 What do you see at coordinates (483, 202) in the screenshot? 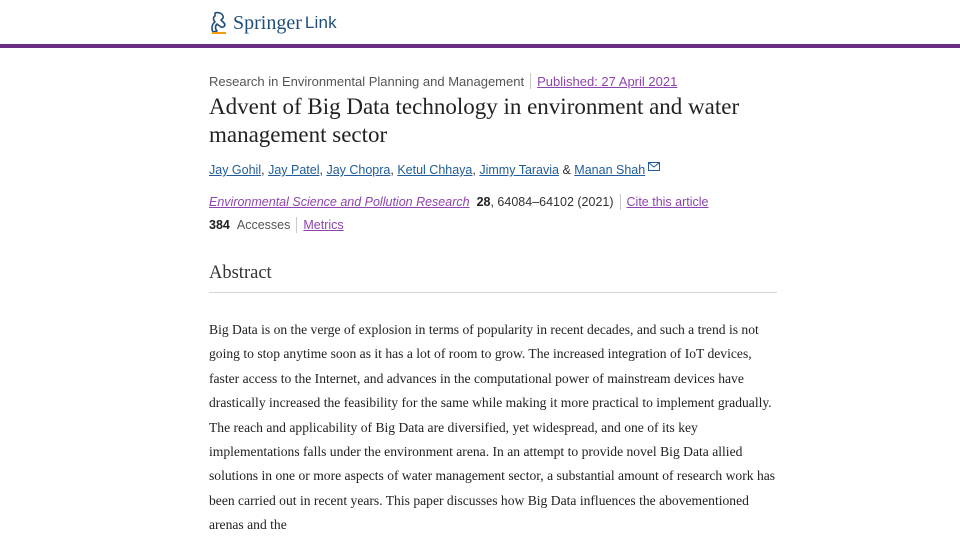
I see `volume-number: 28` at bounding box center [483, 202].